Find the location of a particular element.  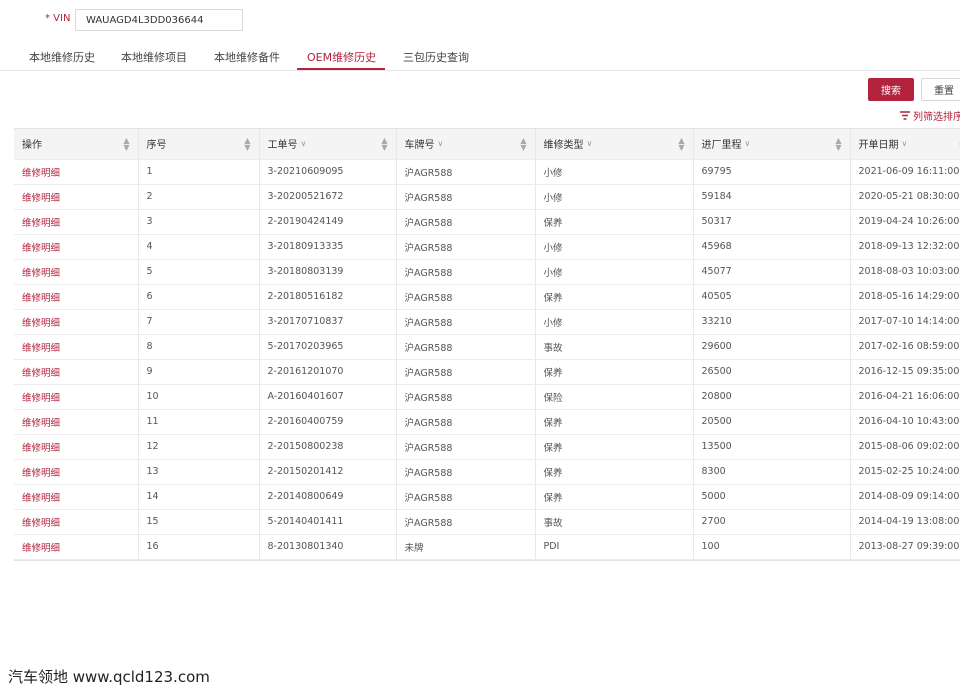

tab-local-repair-history: 本地维修历史 is located at coordinates (62, 57).